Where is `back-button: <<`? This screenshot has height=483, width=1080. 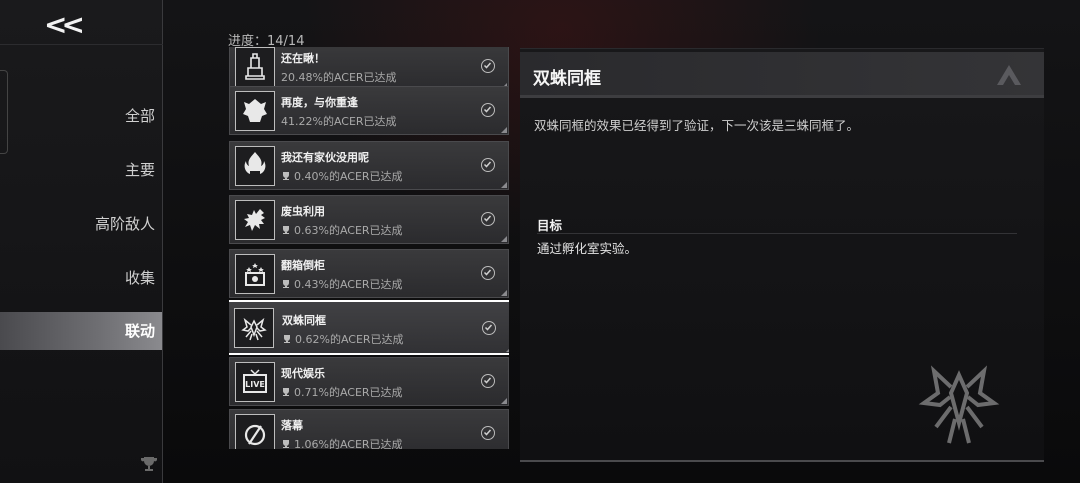 back-button: << is located at coordinates (67, 25).